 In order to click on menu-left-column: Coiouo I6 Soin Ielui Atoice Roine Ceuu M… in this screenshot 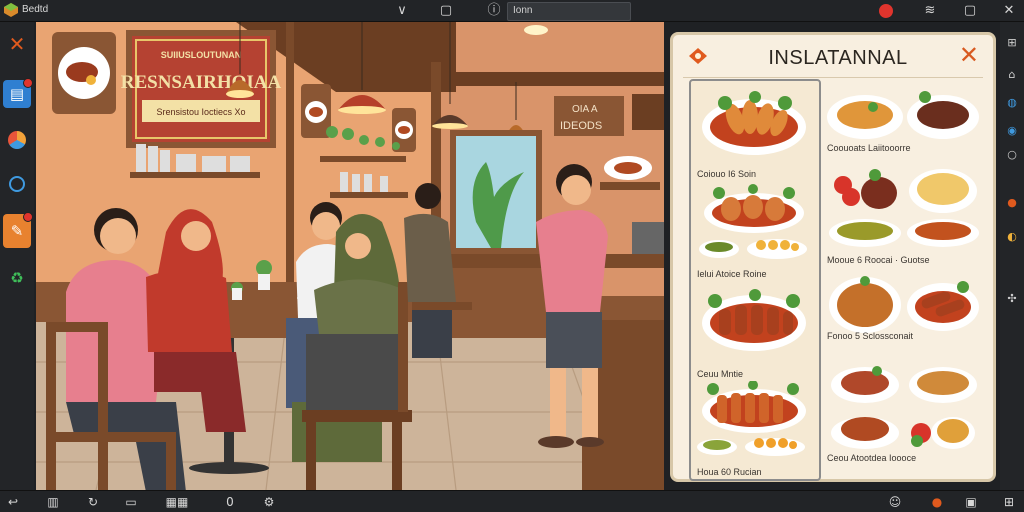, I will do `click(755, 280)`.